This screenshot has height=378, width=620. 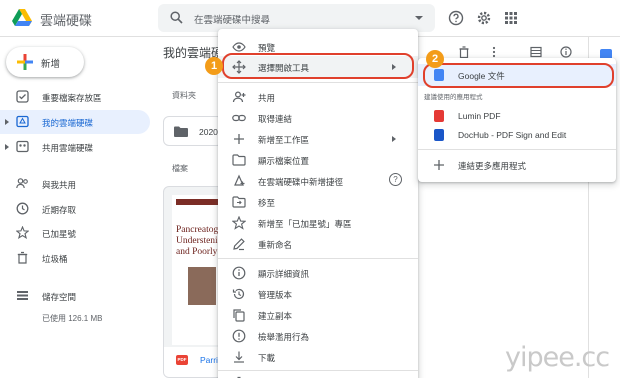 I want to click on history-icon, so click(x=238, y=294).